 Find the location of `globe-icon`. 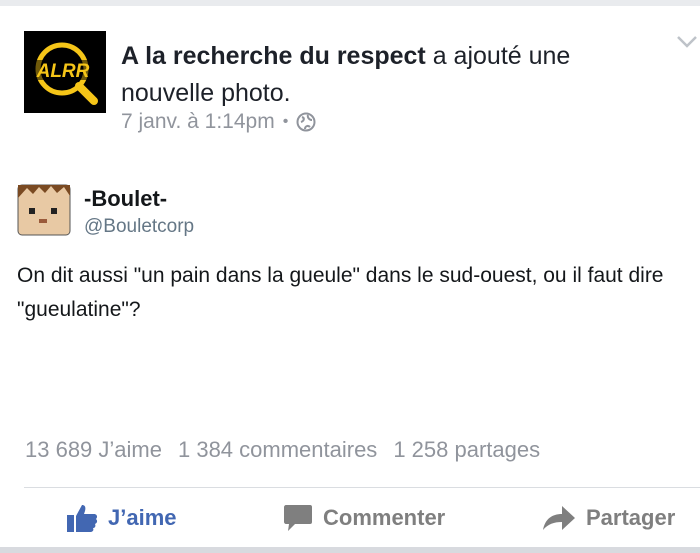

globe-icon is located at coordinates (306, 122).